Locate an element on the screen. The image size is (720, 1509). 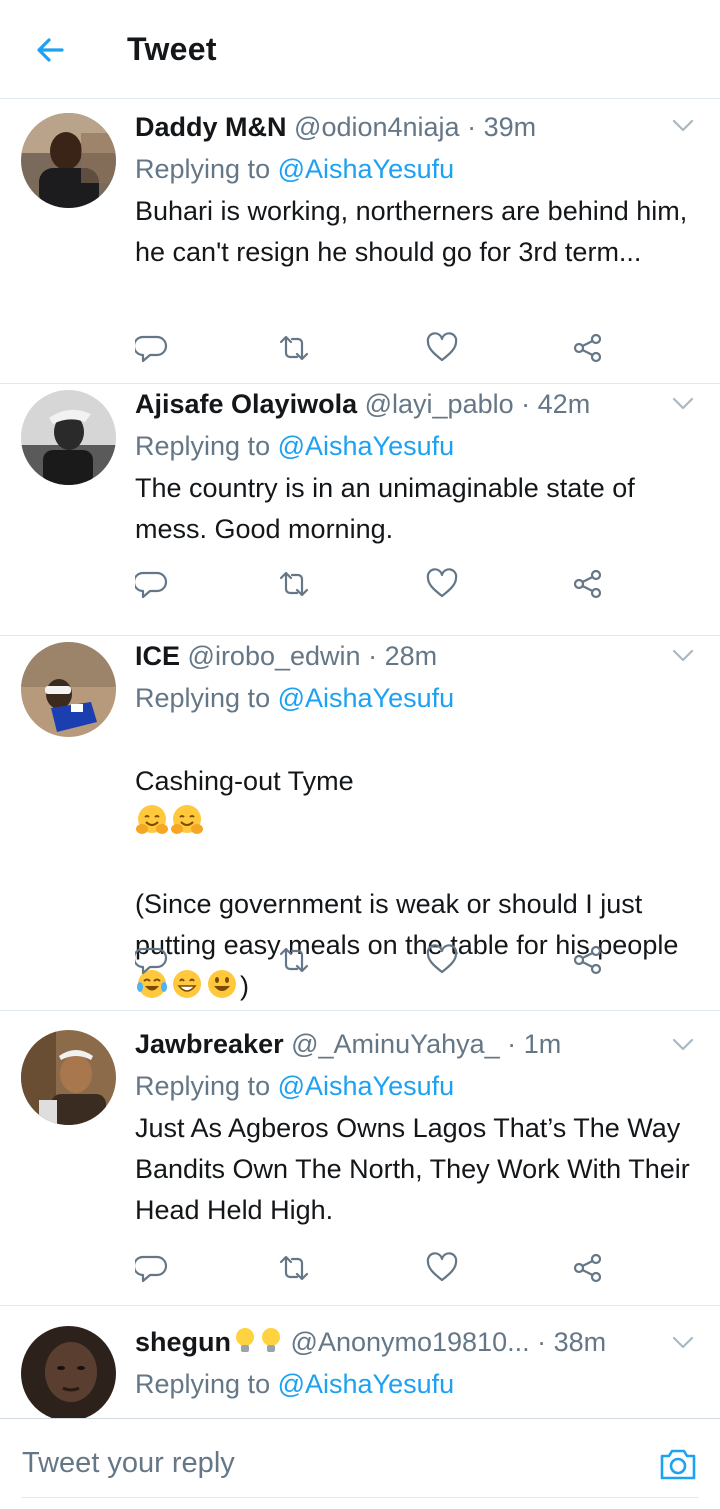
author-handle: @_AminuYahya_ is located at coordinates (395, 1044).